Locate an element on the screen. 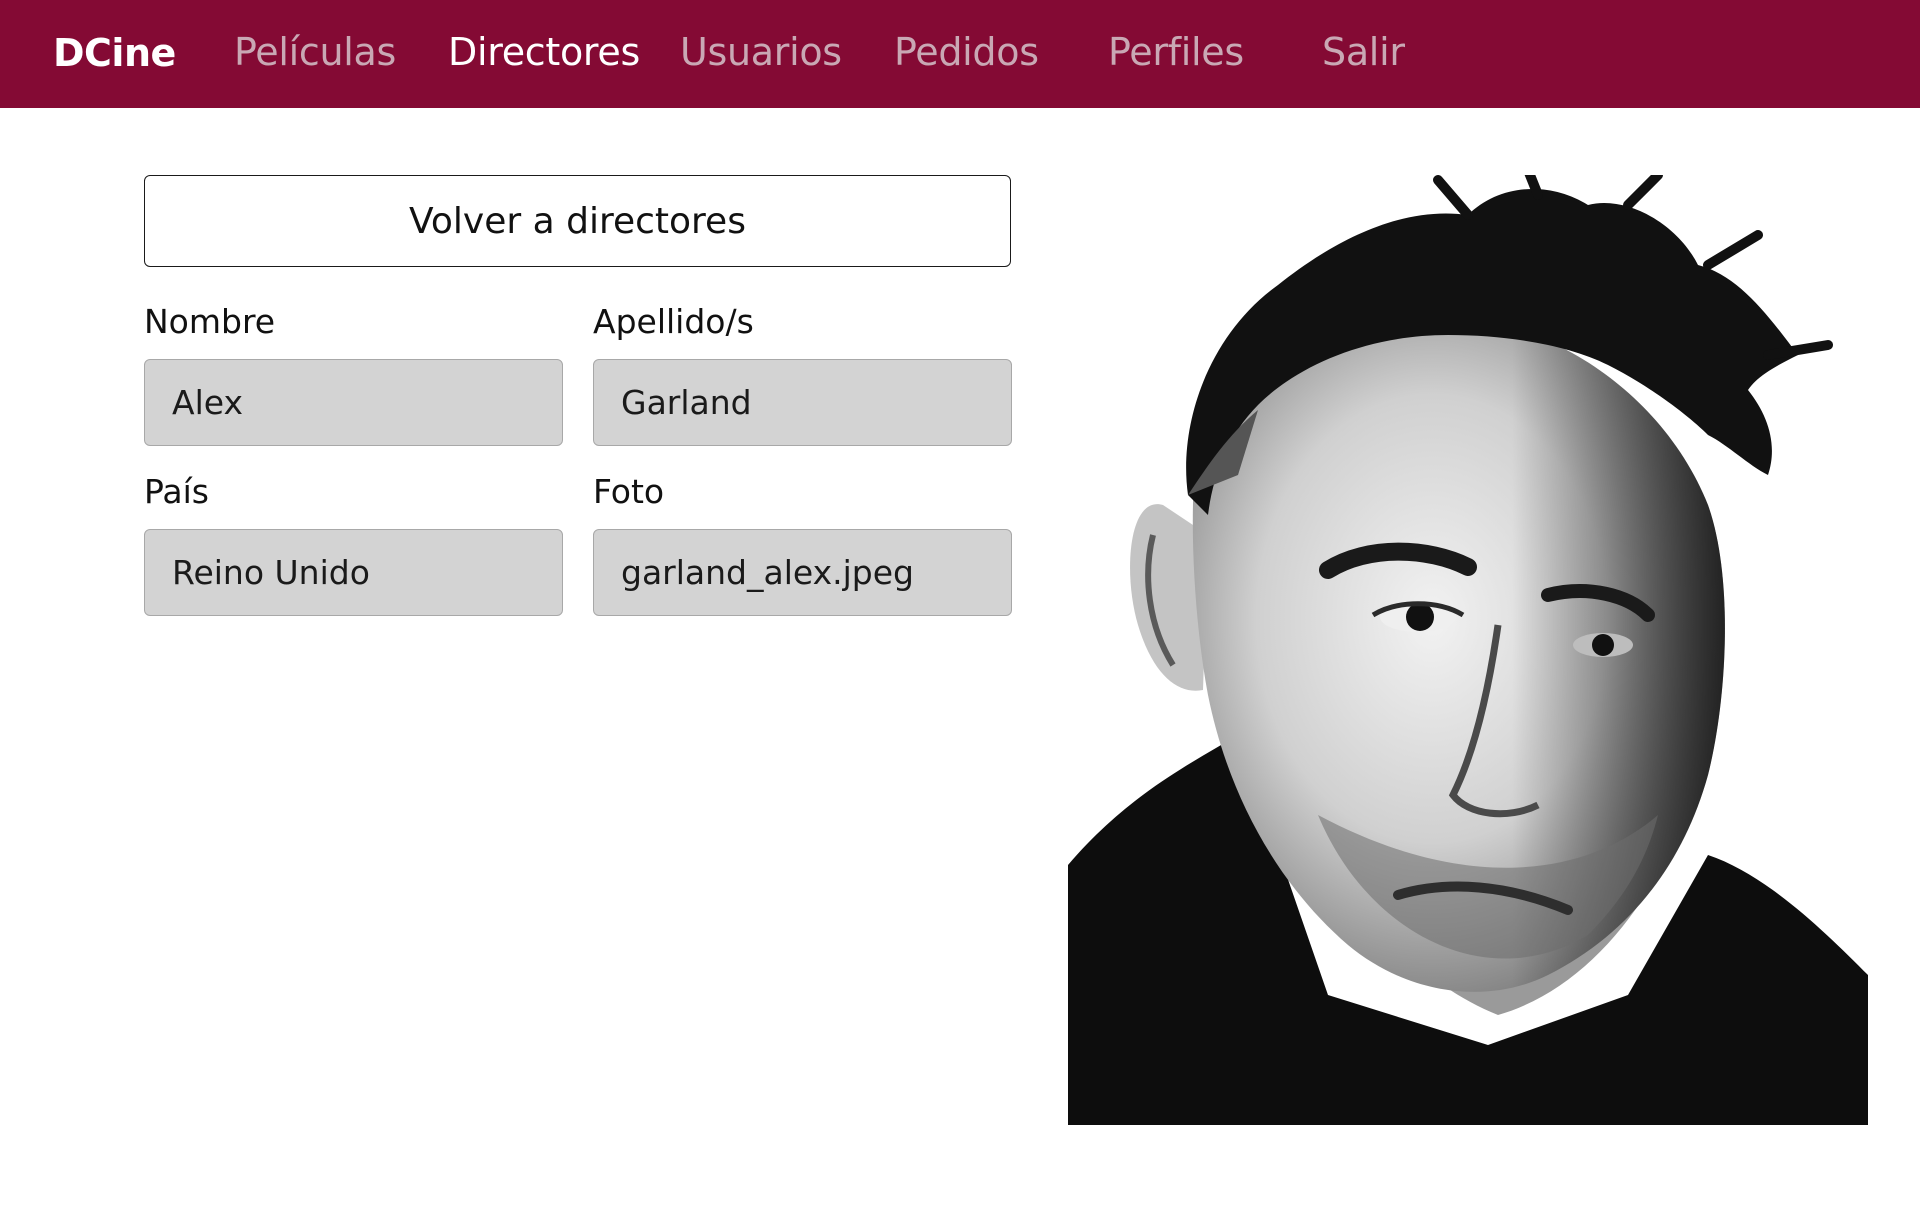  brand-logo: DCine is located at coordinates (114, 53).